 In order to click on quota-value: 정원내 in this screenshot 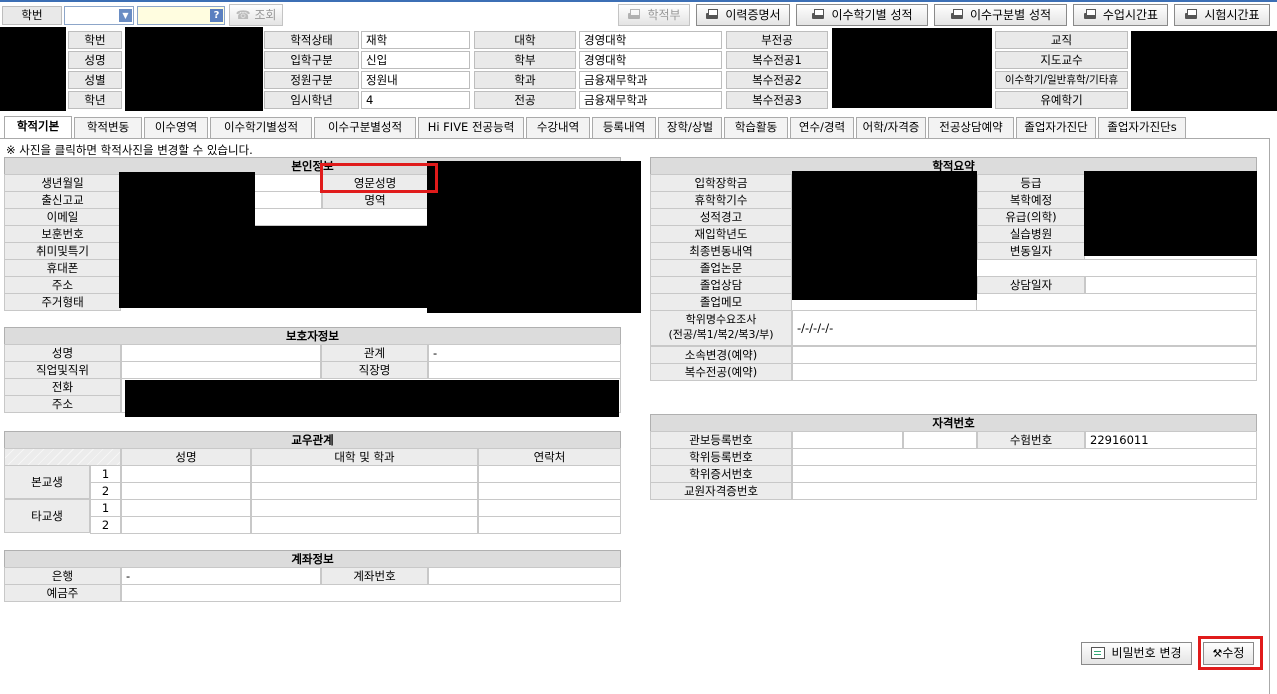, I will do `click(415, 80)`.